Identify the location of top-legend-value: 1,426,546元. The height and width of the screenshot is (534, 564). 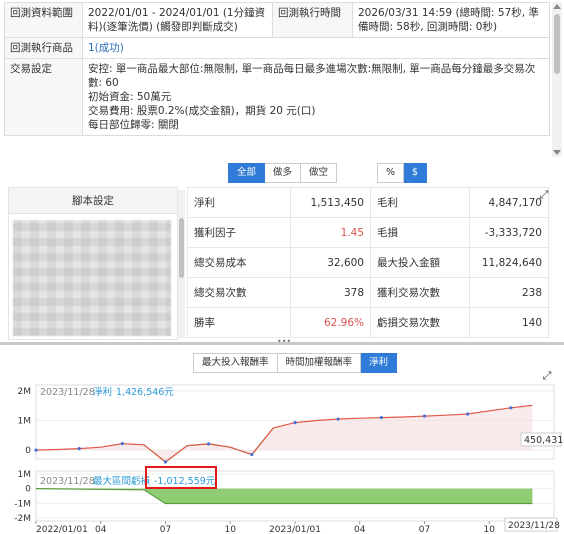
(145, 392).